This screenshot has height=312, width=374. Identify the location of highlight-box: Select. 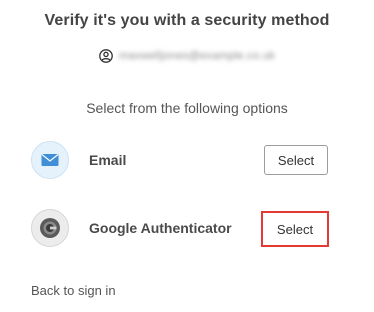
(295, 229).